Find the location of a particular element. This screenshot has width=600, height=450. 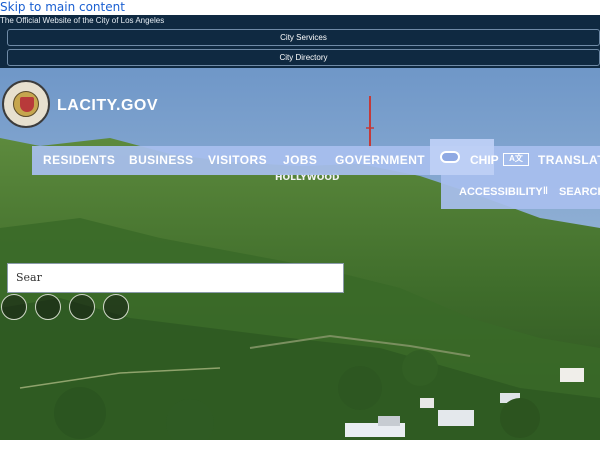

nav-item-business: BUSINESS is located at coordinates (161, 160).